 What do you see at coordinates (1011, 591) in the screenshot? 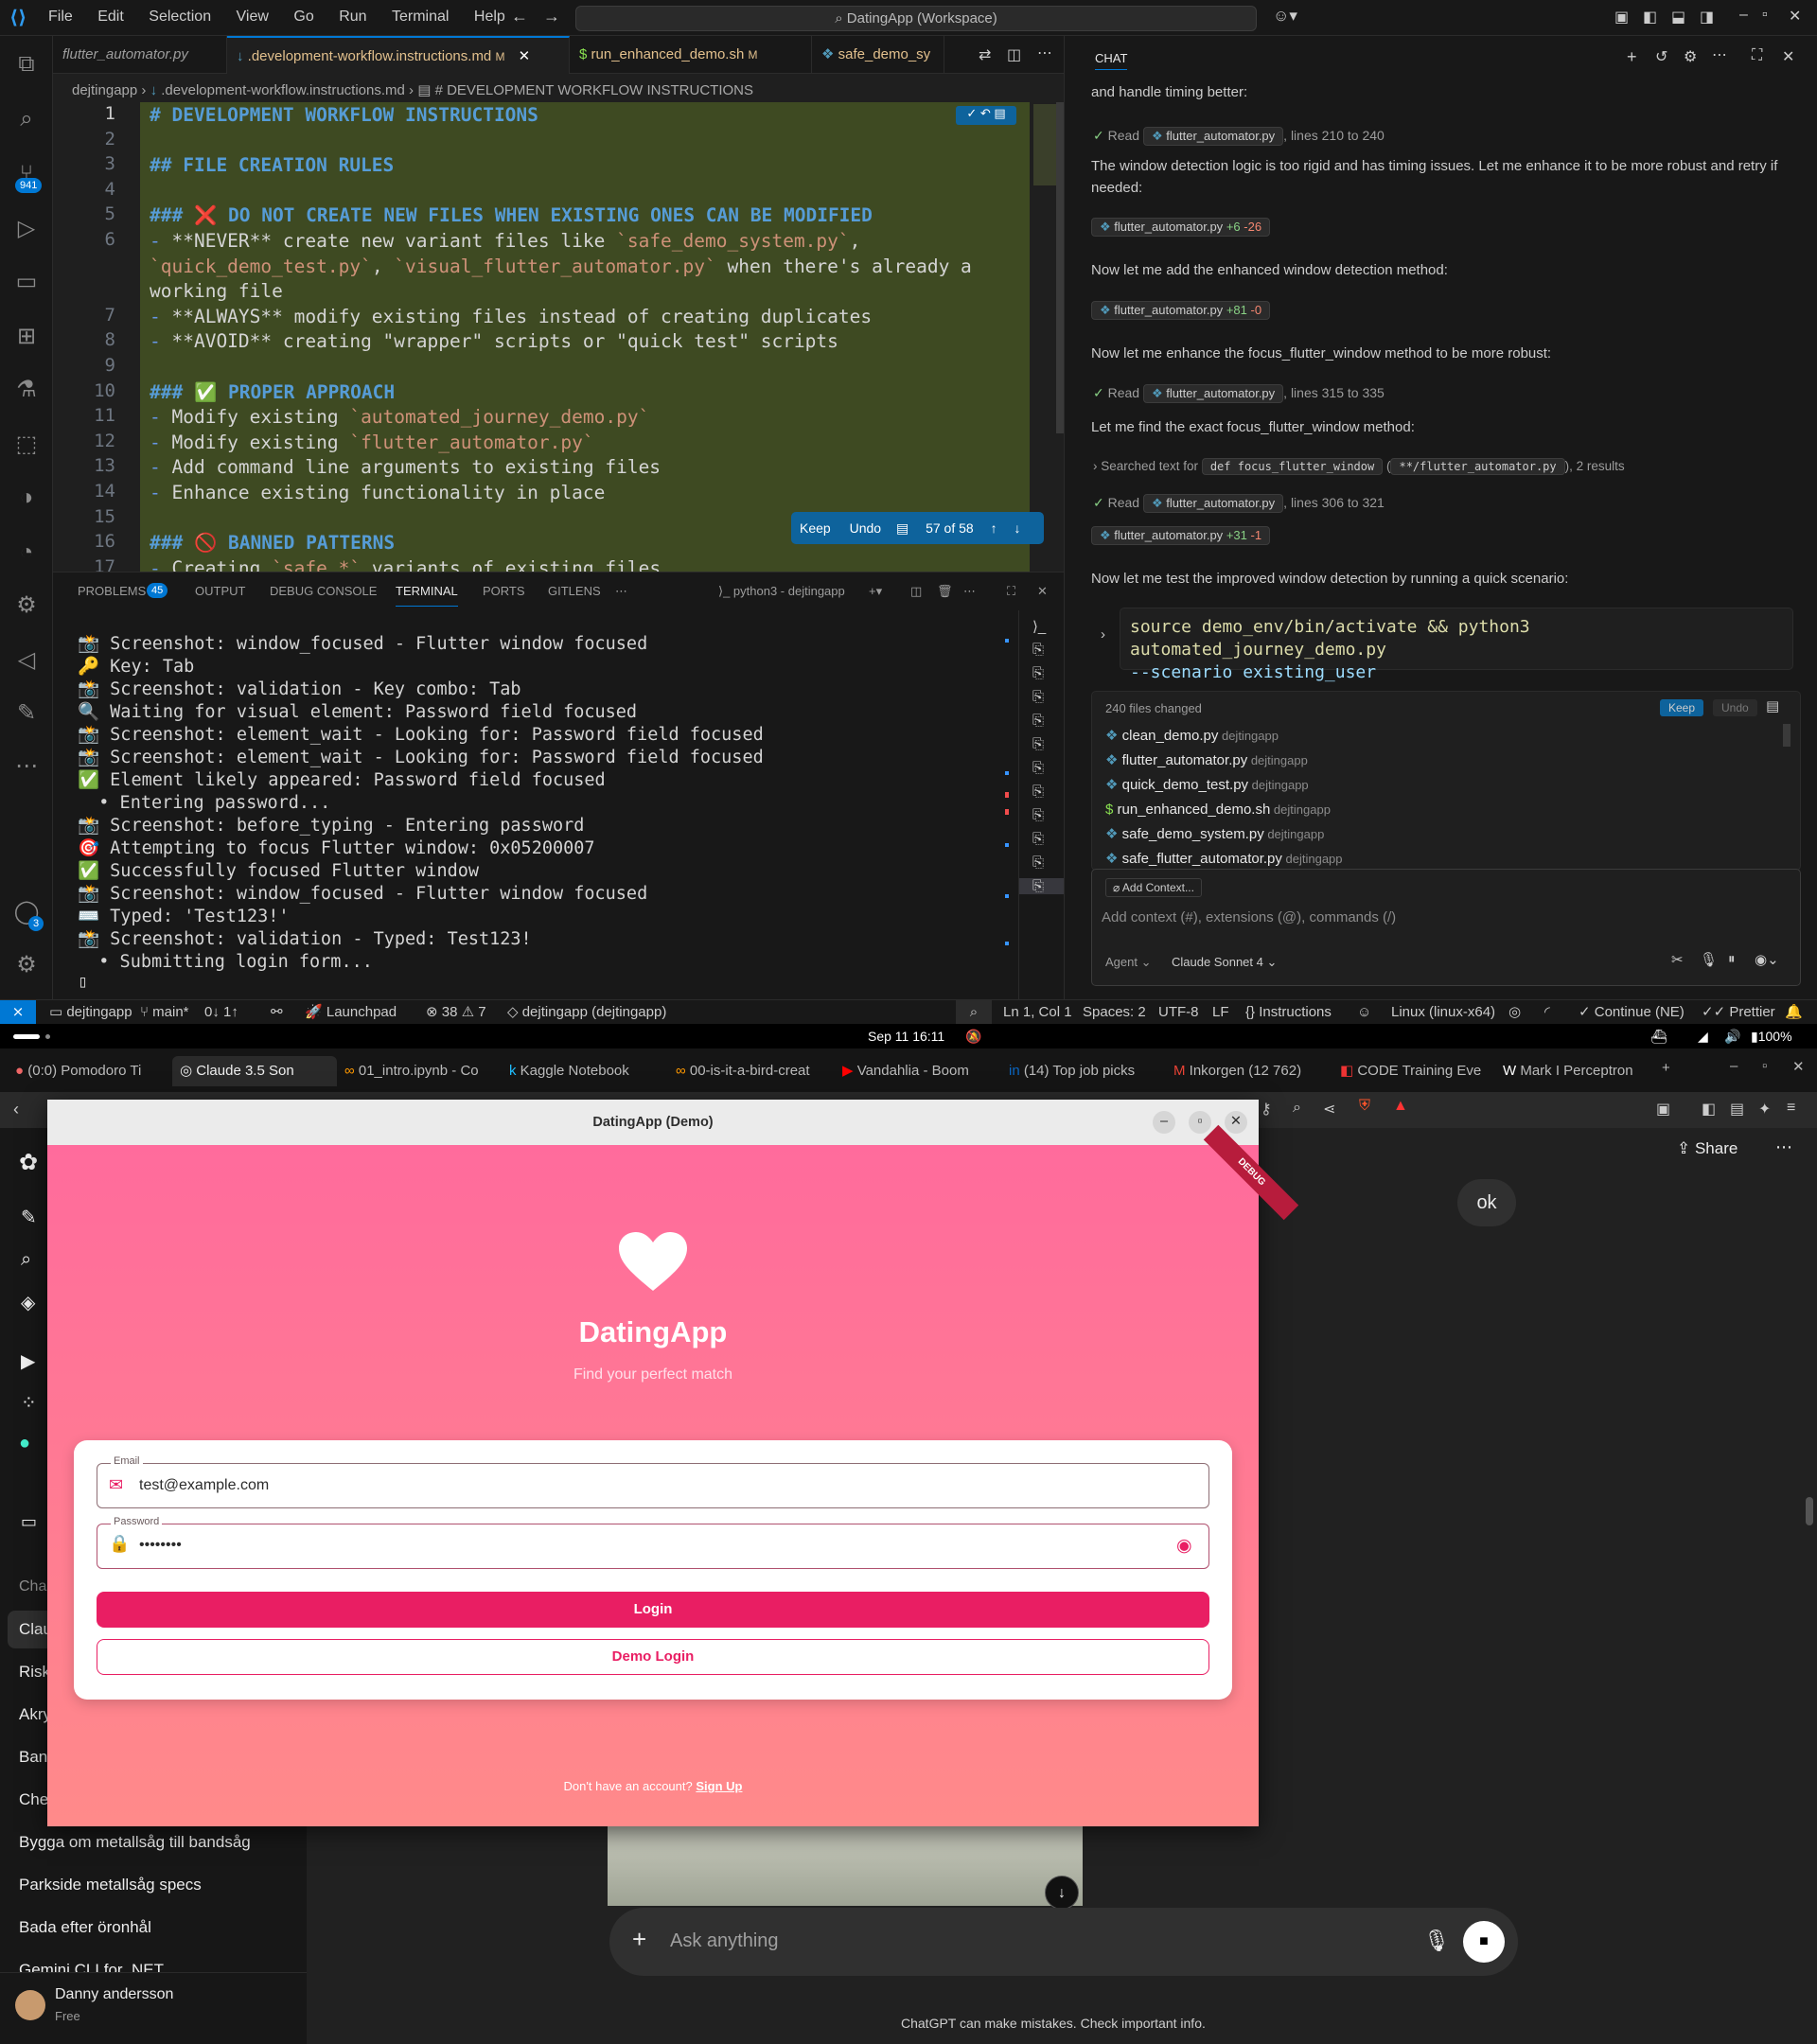
I see `maximize-panel-icon: ⛶` at bounding box center [1011, 591].